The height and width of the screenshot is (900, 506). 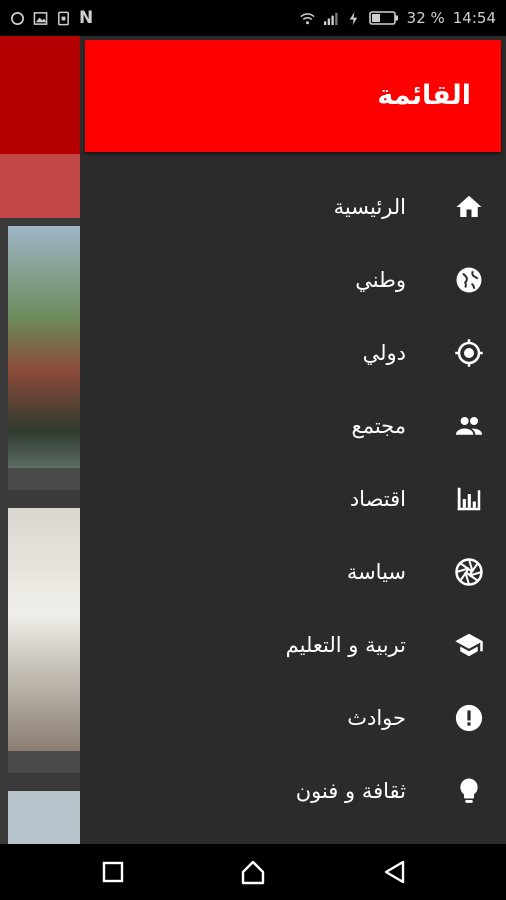 What do you see at coordinates (307, 18) in the screenshot?
I see `wifi-icon` at bounding box center [307, 18].